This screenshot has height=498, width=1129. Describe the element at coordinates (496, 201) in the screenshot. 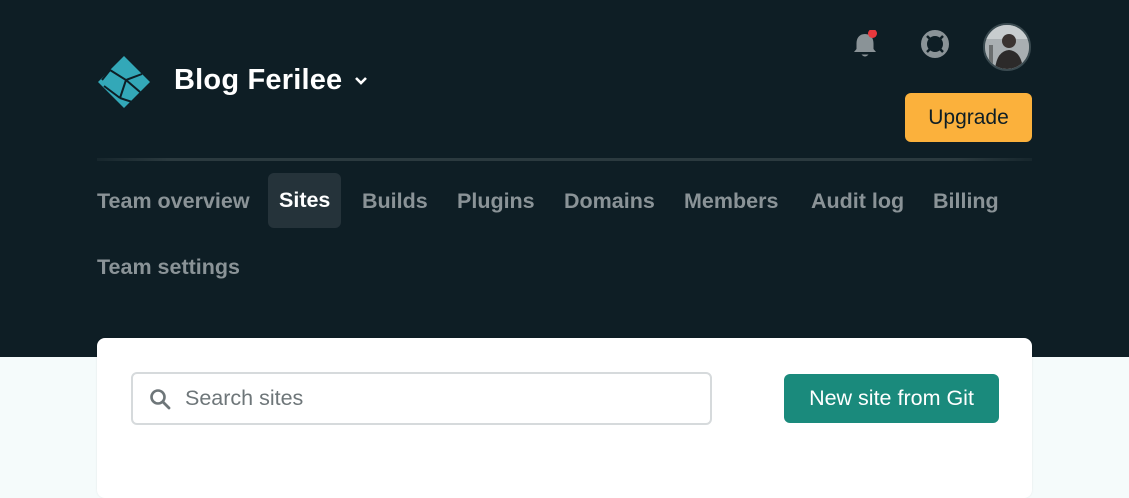

I see `tab-plugins: Plugins` at that location.